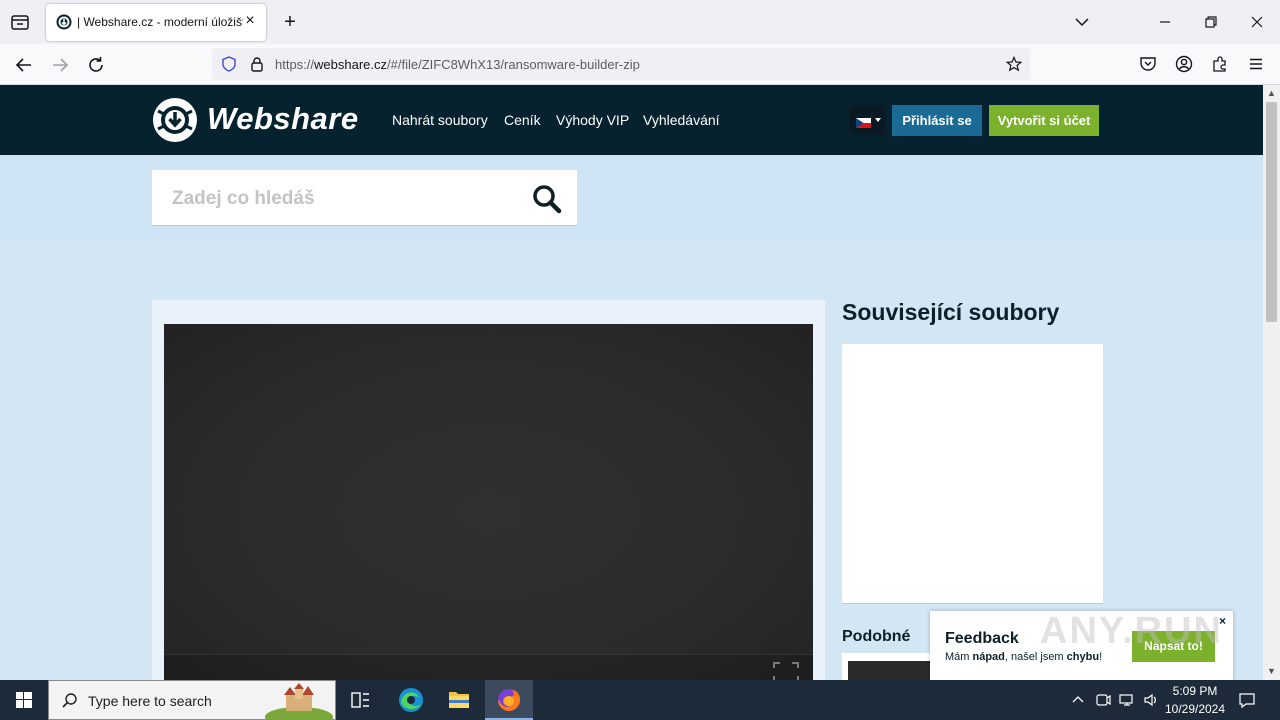  I want to click on similar-item, so click(892, 666).